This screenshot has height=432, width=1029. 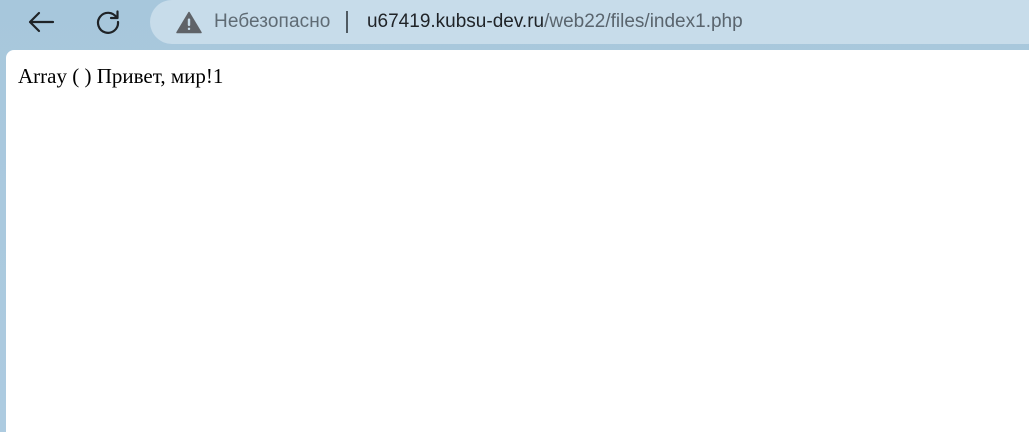 I want to click on security-label: Небезопасно, so click(x=272, y=21).